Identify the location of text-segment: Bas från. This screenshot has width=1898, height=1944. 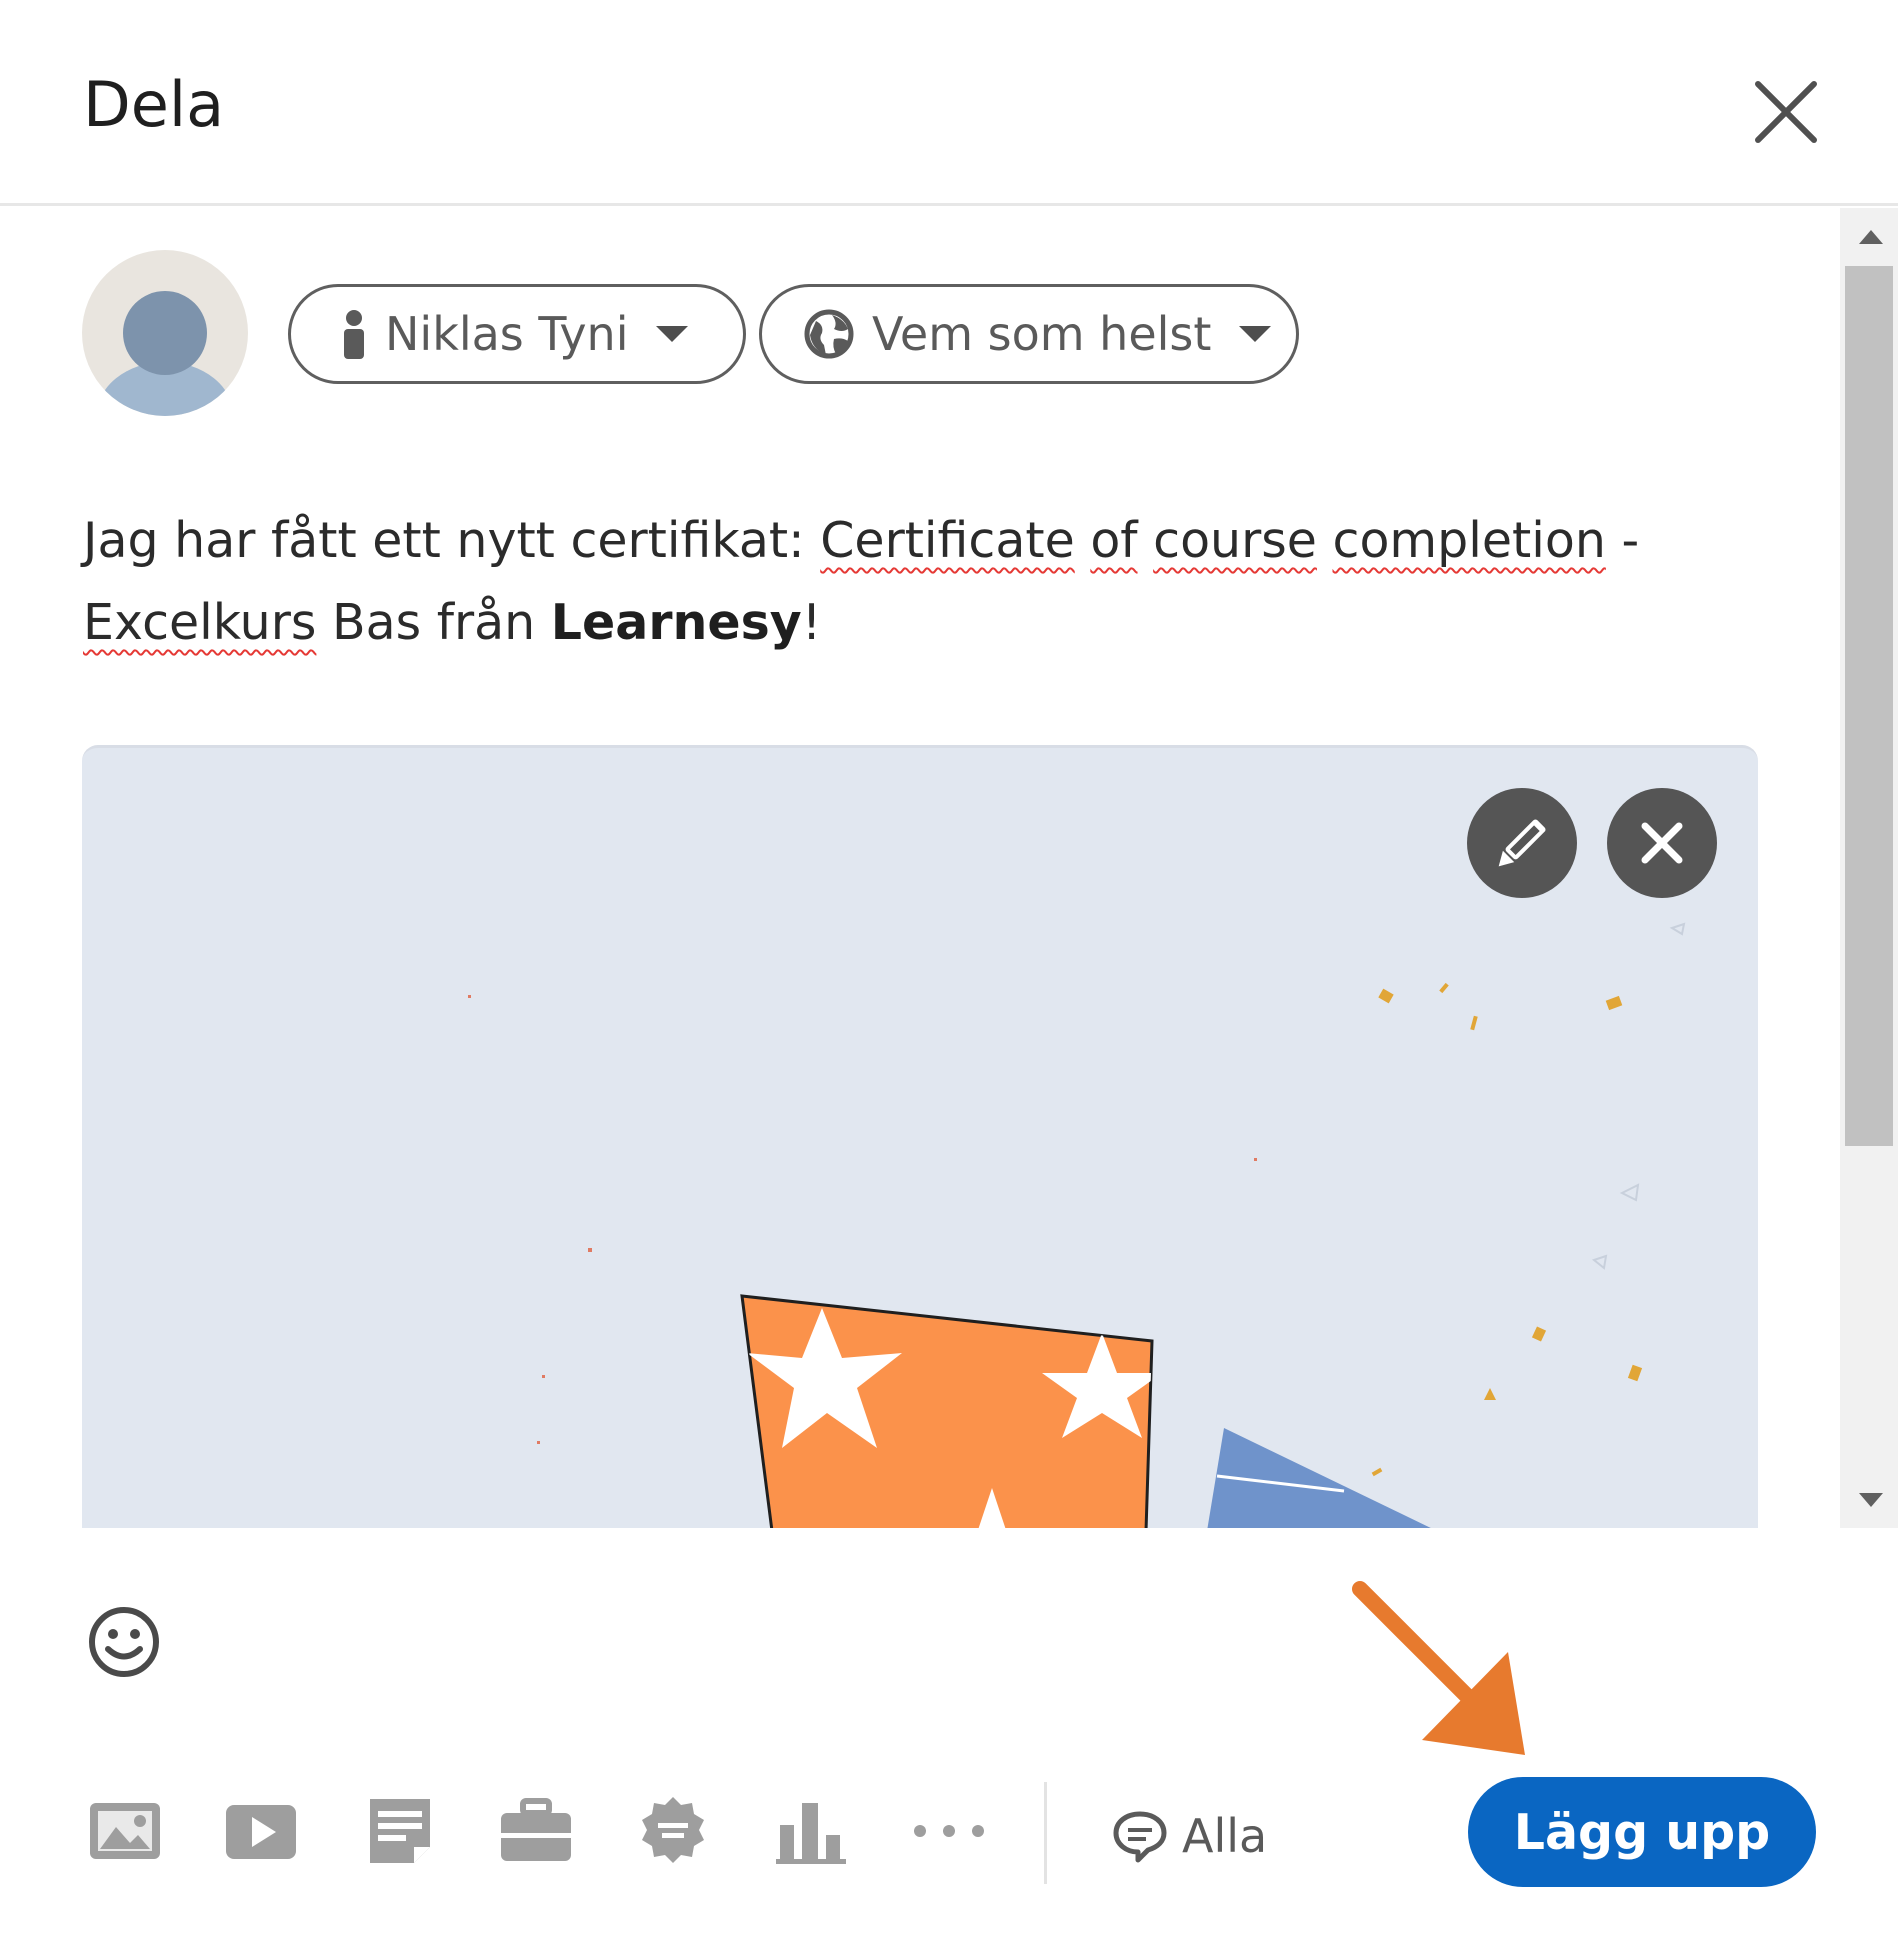
(433, 622).